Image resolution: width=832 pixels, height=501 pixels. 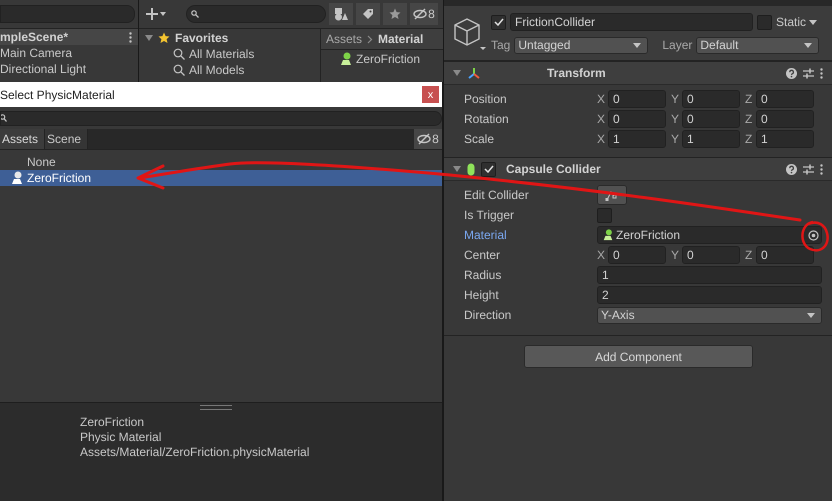 I want to click on breadcrumb-item: Material, so click(x=401, y=39).